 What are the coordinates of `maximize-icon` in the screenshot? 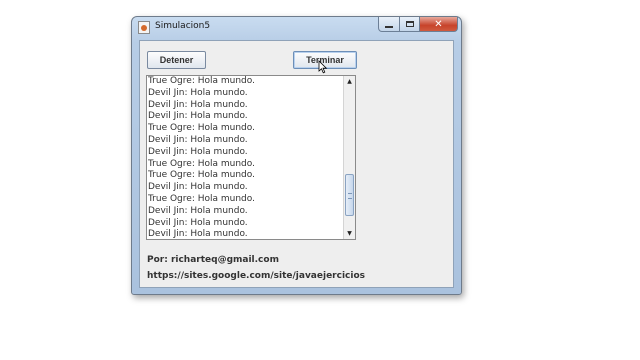 It's located at (409, 24).